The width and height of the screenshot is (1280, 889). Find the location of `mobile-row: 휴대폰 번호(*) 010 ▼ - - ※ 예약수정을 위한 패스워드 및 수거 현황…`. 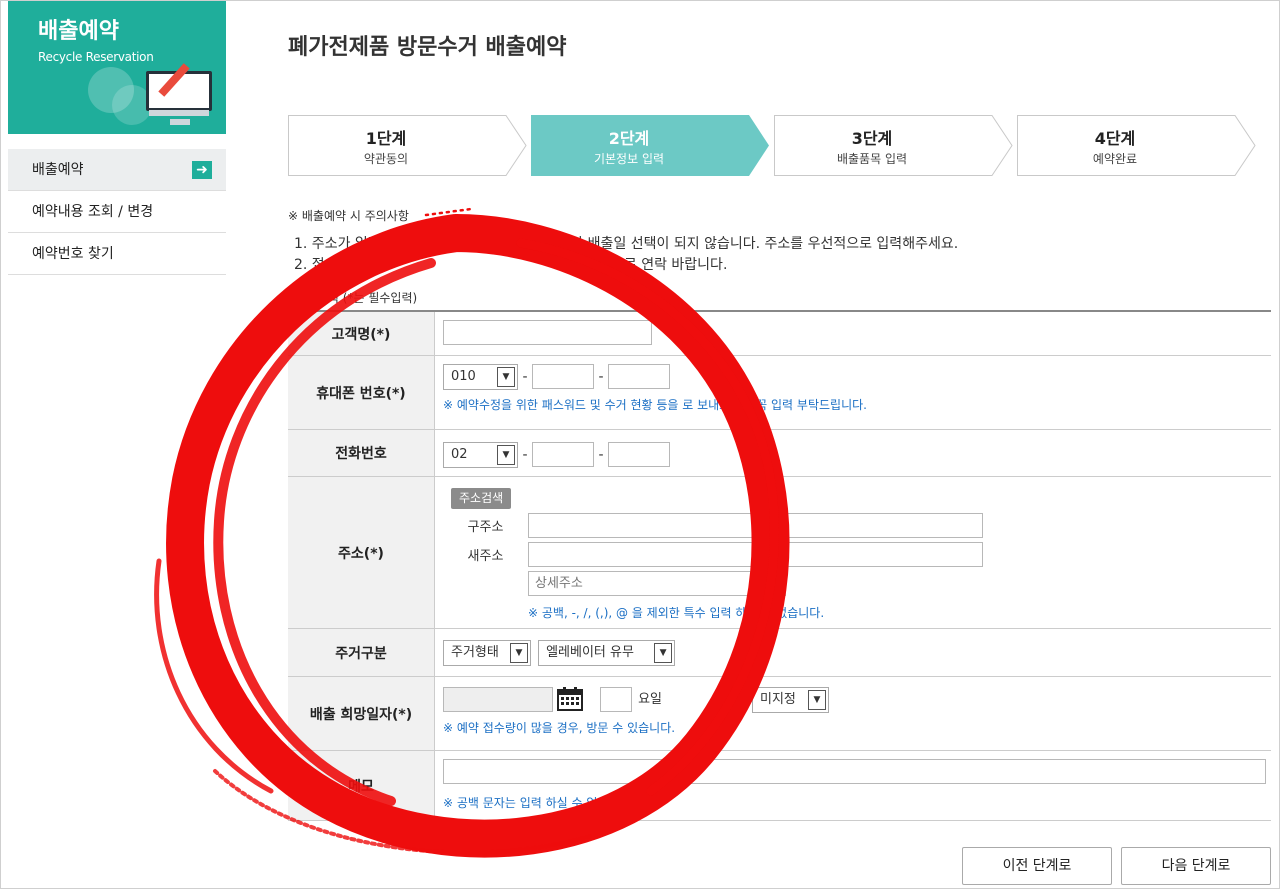

mobile-row: 휴대폰 번호(*) 010 ▼ - - ※ 예약수정을 위한 패스워드 및 수거 현황… is located at coordinates (779, 393).